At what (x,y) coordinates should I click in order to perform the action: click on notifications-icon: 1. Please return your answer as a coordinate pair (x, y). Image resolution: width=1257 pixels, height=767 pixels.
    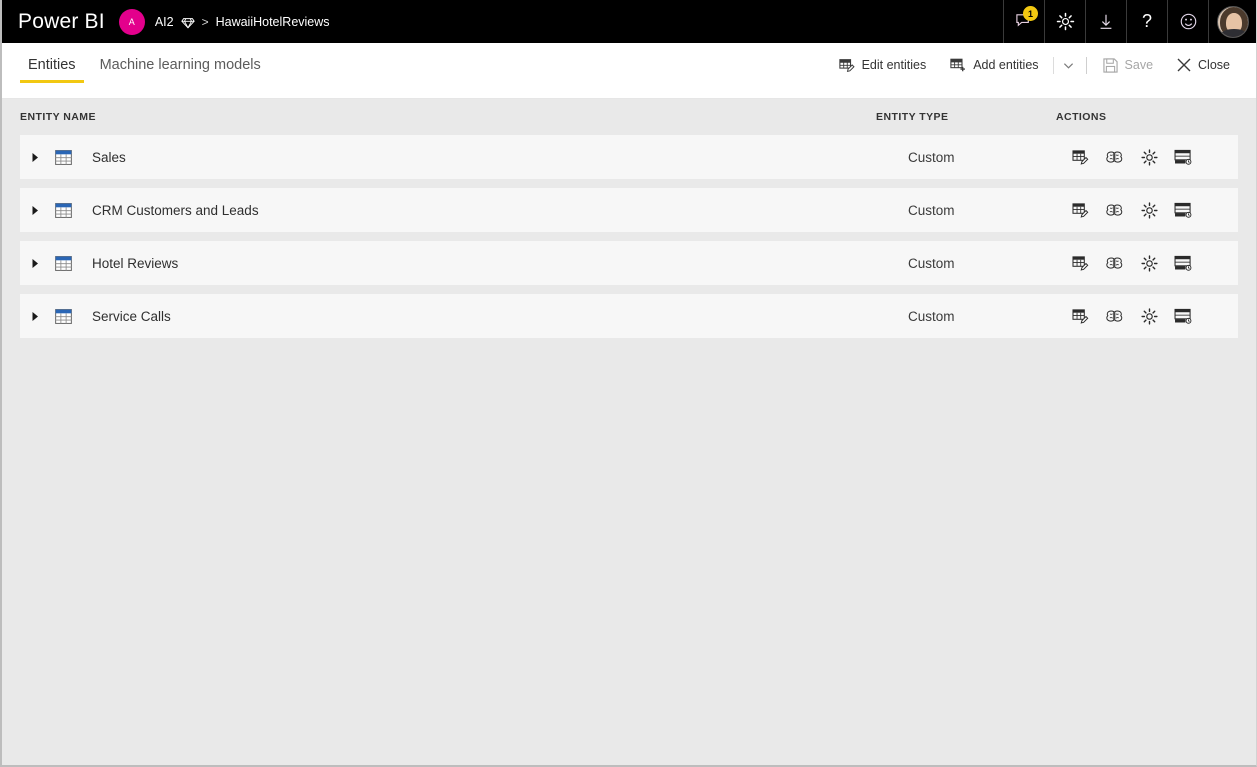
    Looking at the image, I should click on (1023, 21).